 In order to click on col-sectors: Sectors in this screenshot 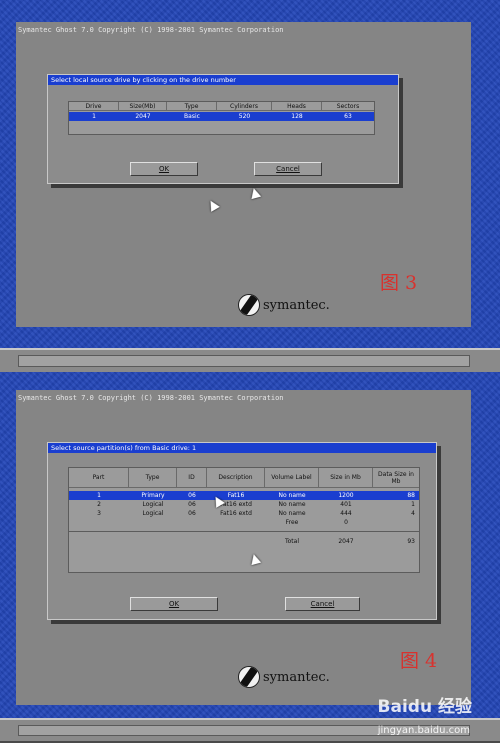, I will do `click(348, 106)`.